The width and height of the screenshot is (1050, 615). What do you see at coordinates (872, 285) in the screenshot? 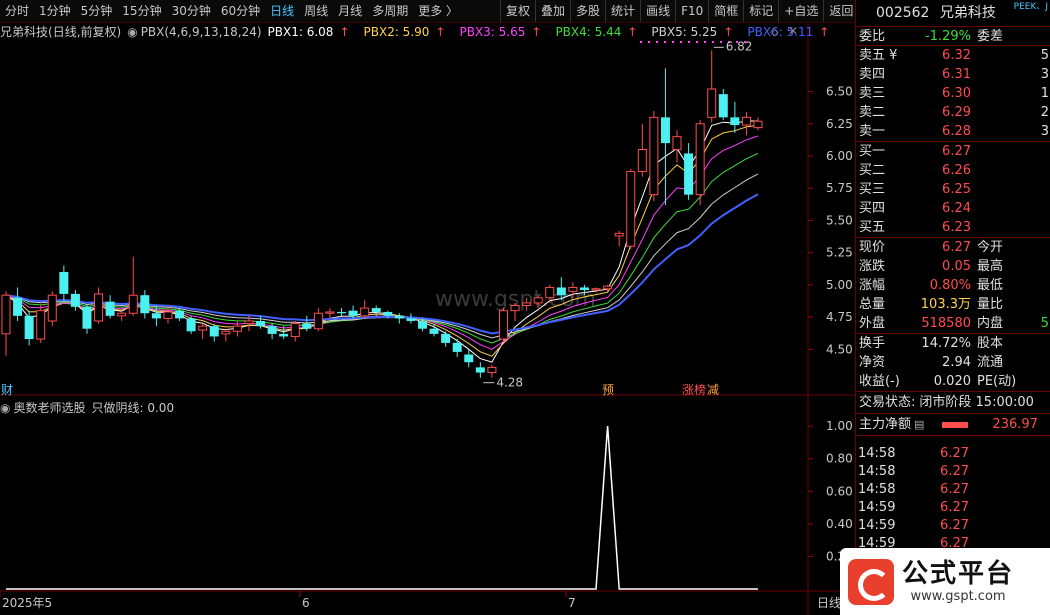
I see `stat-label: 涨幅` at bounding box center [872, 285].